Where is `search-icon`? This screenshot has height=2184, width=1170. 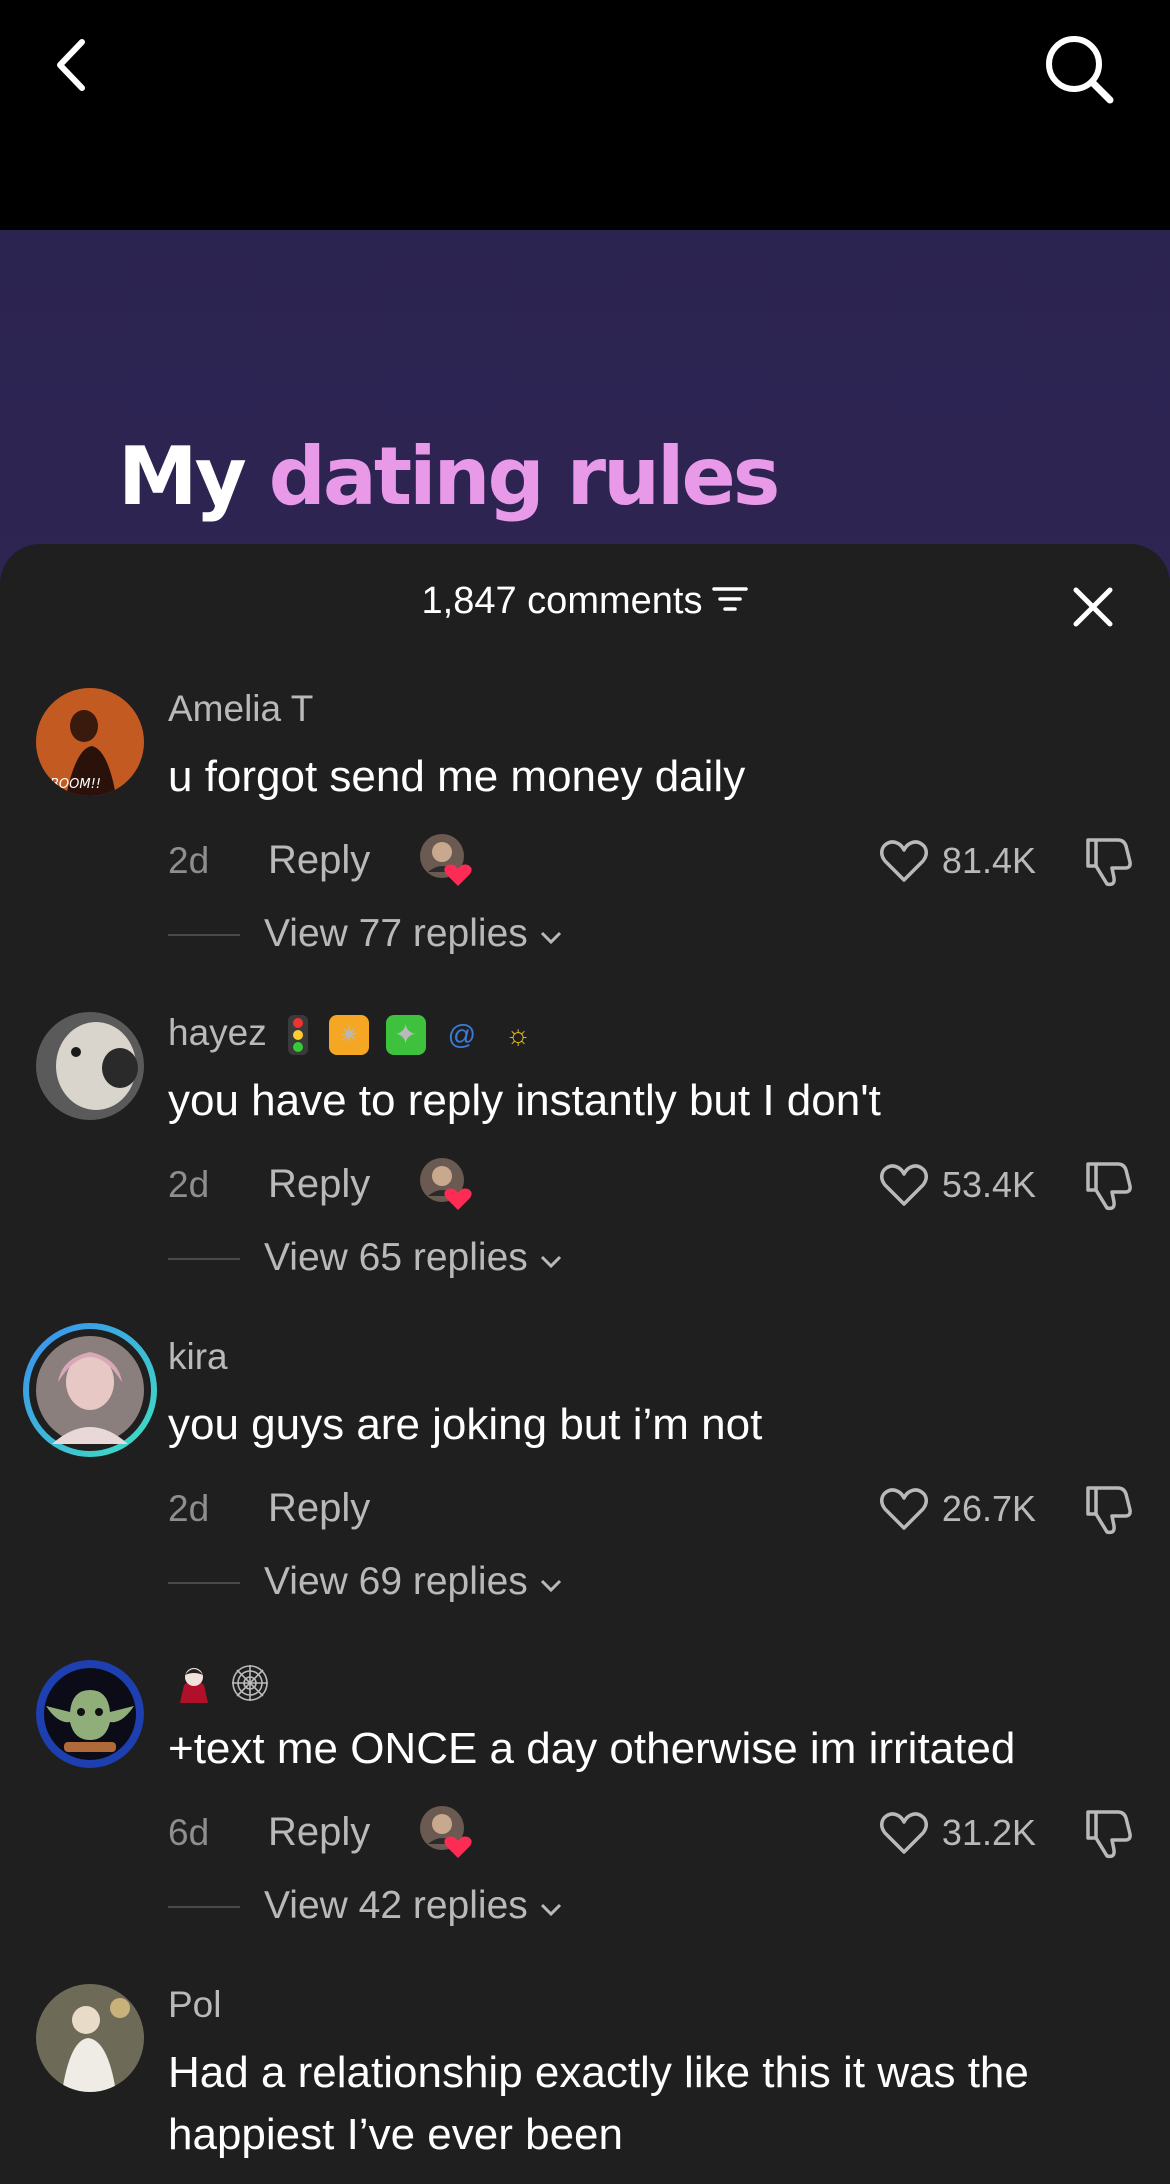 search-icon is located at coordinates (1080, 70).